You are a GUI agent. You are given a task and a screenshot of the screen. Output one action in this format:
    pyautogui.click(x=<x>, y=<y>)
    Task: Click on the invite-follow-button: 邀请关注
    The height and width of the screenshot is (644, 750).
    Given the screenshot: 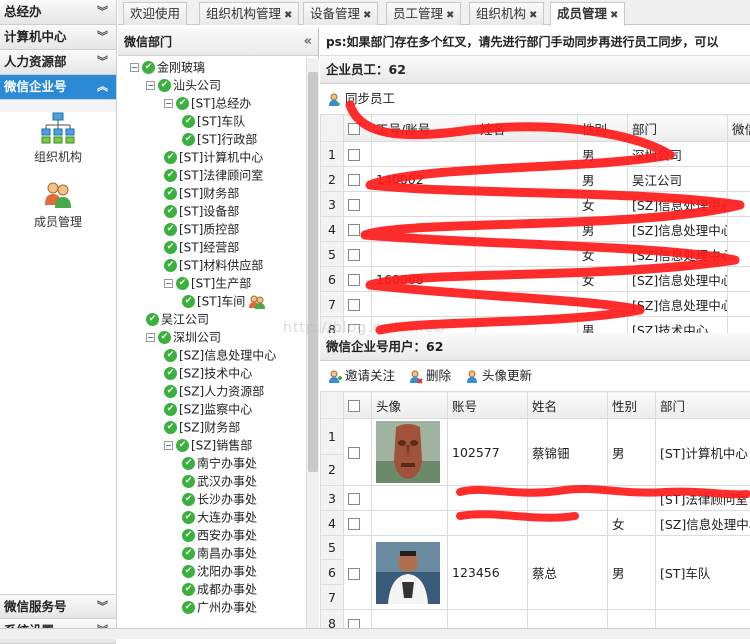 What is the action you would take?
    pyautogui.click(x=361, y=375)
    